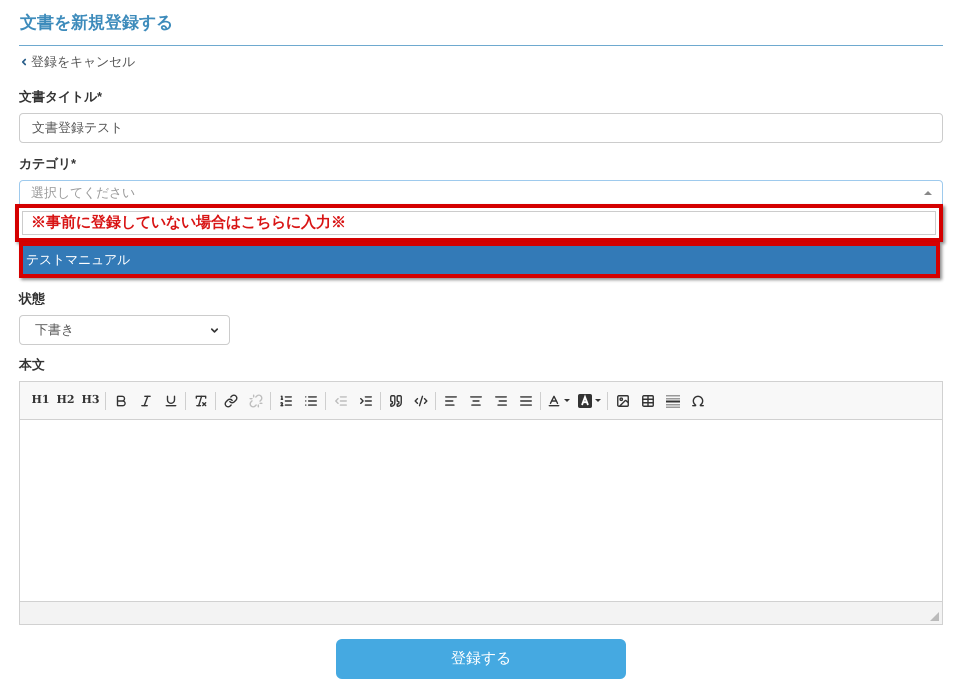 The height and width of the screenshot is (700, 962). I want to click on clear-format-icon, so click(201, 401).